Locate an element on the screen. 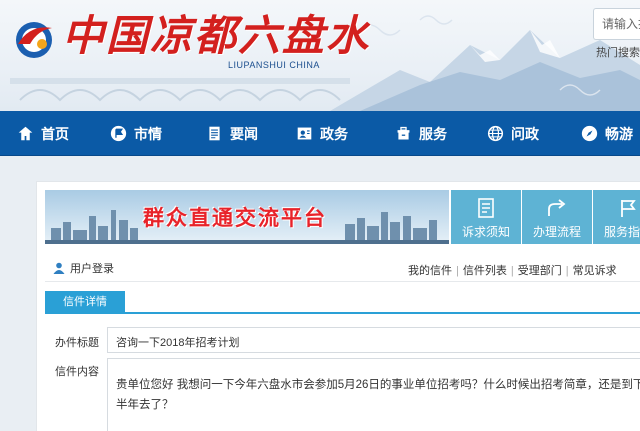 The height and width of the screenshot is (431, 640). user-login-label: 用户登录 is located at coordinates (92, 269).